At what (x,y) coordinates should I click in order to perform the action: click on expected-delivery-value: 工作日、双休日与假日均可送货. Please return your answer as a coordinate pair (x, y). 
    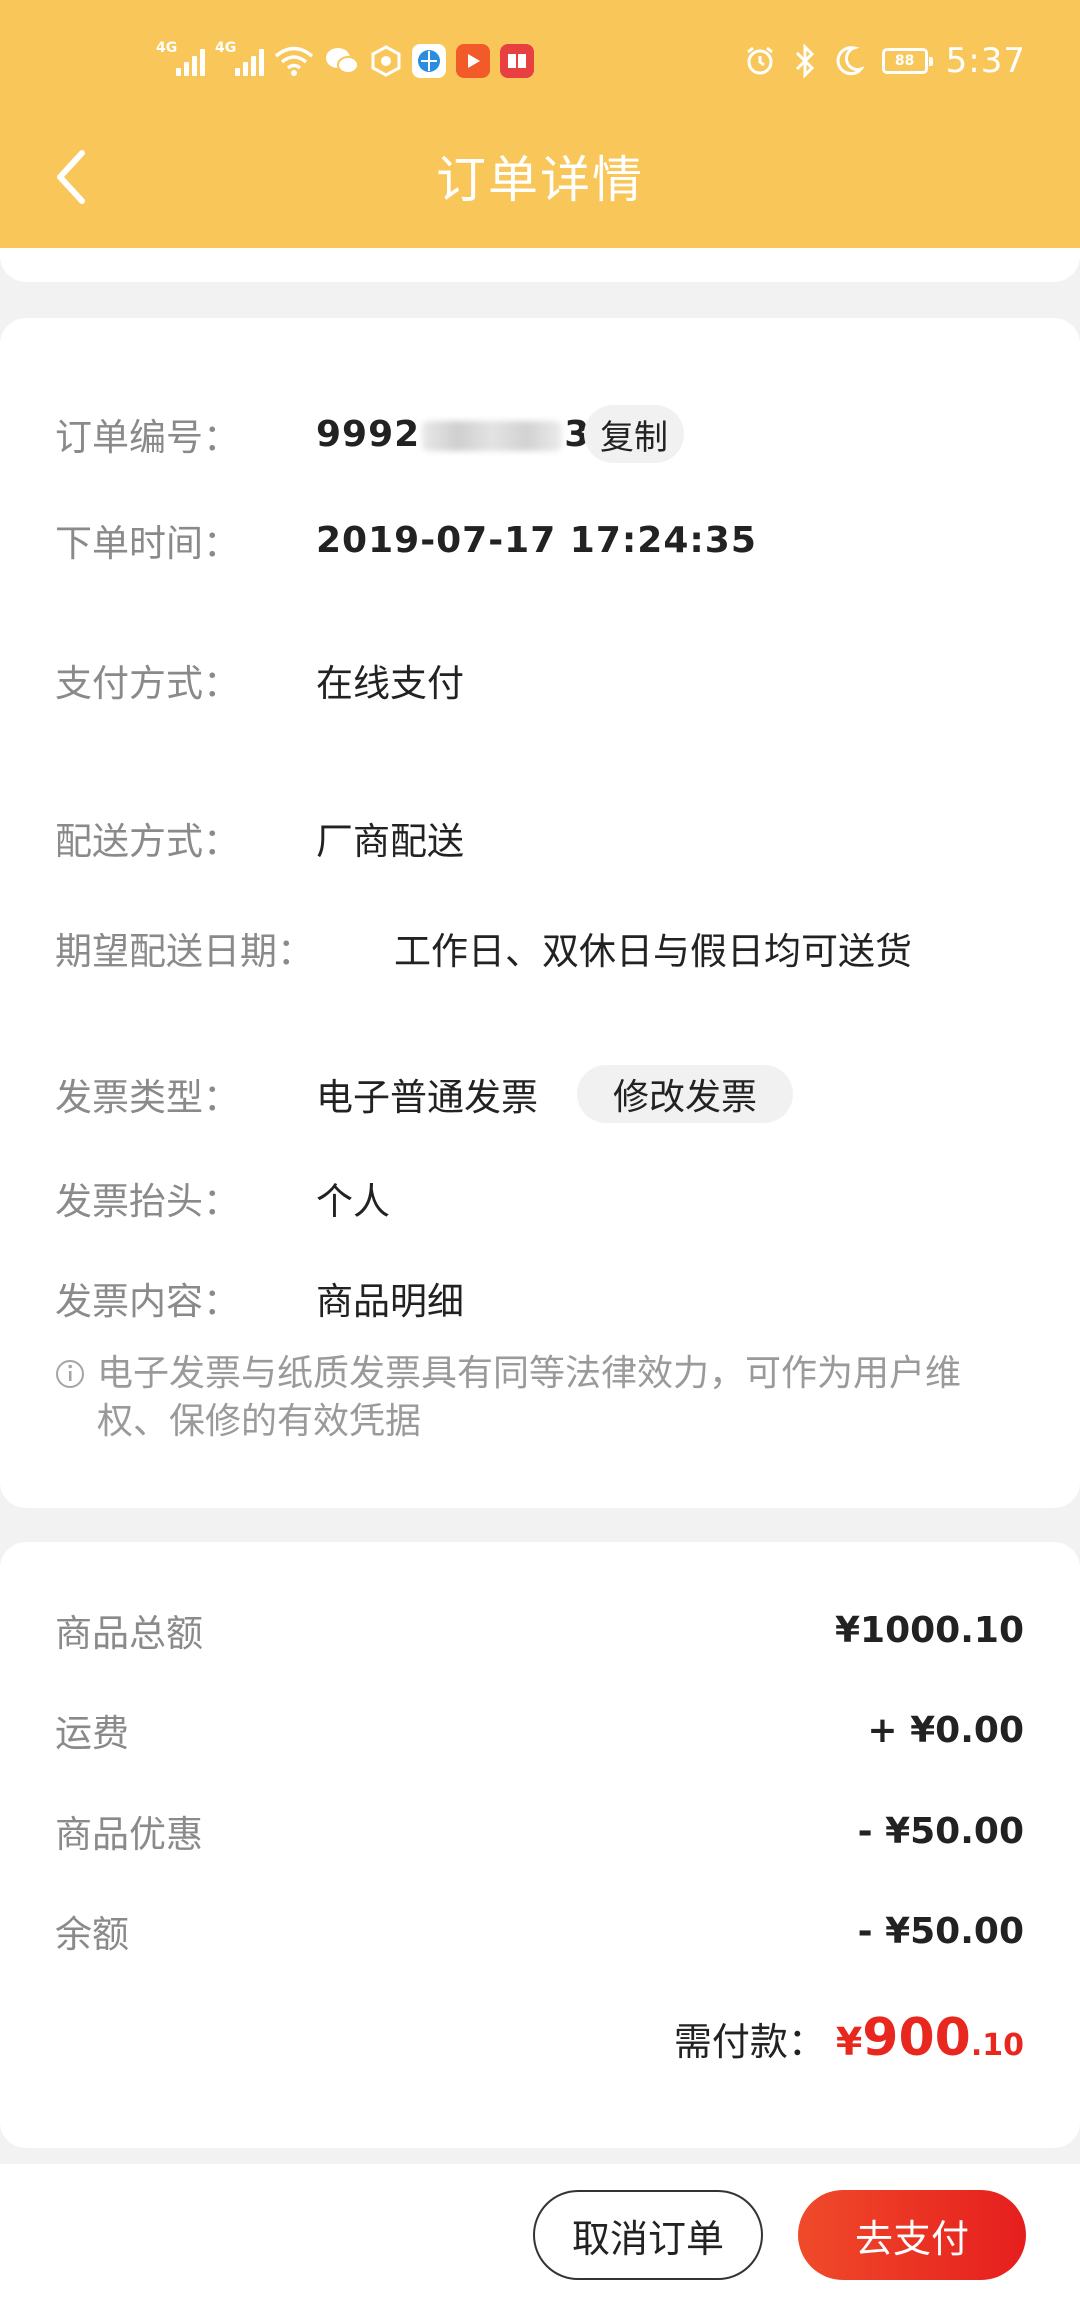
    Looking at the image, I should click on (653, 951).